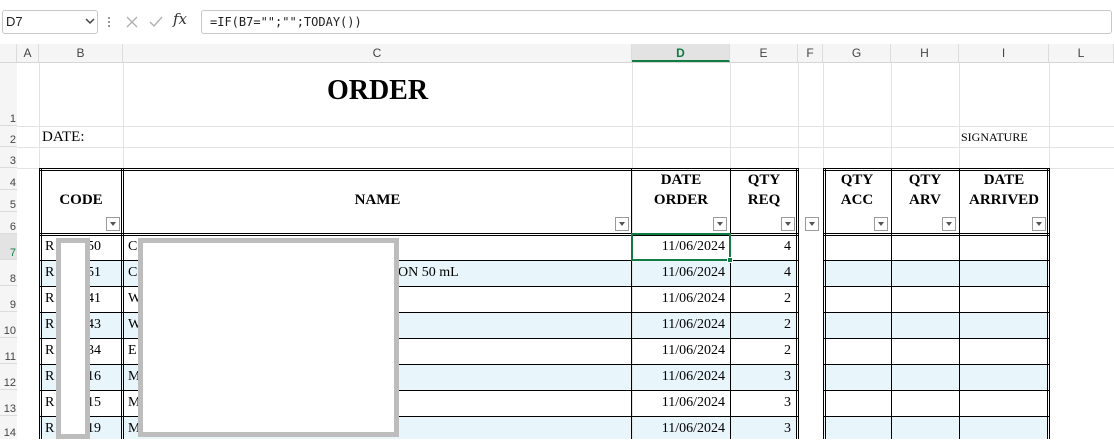 The width and height of the screenshot is (1114, 442). What do you see at coordinates (102, 273) in the screenshot?
I see `code-cell-suffix: 51` at bounding box center [102, 273].